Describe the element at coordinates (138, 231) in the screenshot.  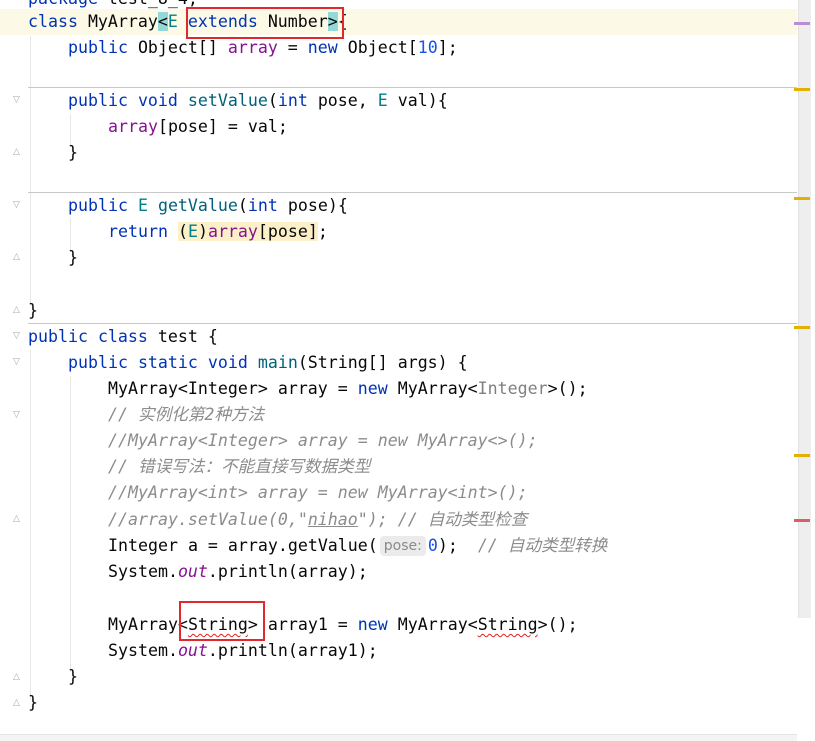
I see `keyword: return` at that location.